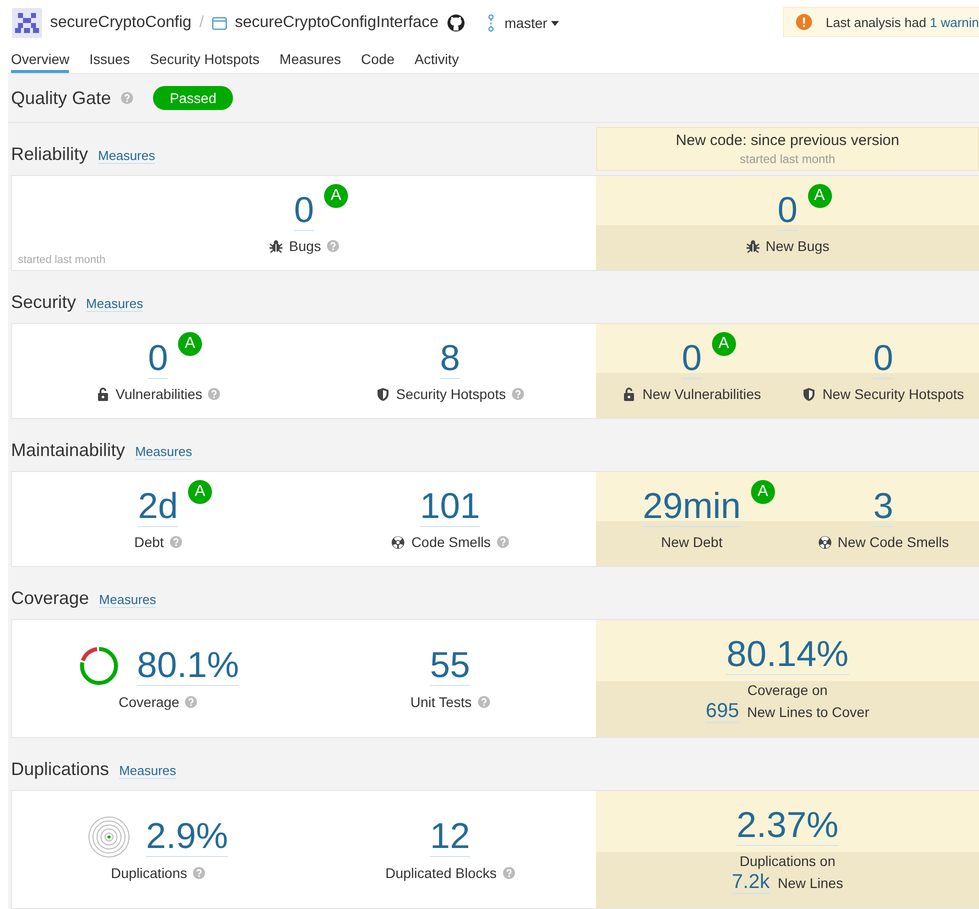 This screenshot has height=909, width=979. What do you see at coordinates (902, 22) in the screenshot?
I see `warning-message: Last analysis had 1 warnin` at bounding box center [902, 22].